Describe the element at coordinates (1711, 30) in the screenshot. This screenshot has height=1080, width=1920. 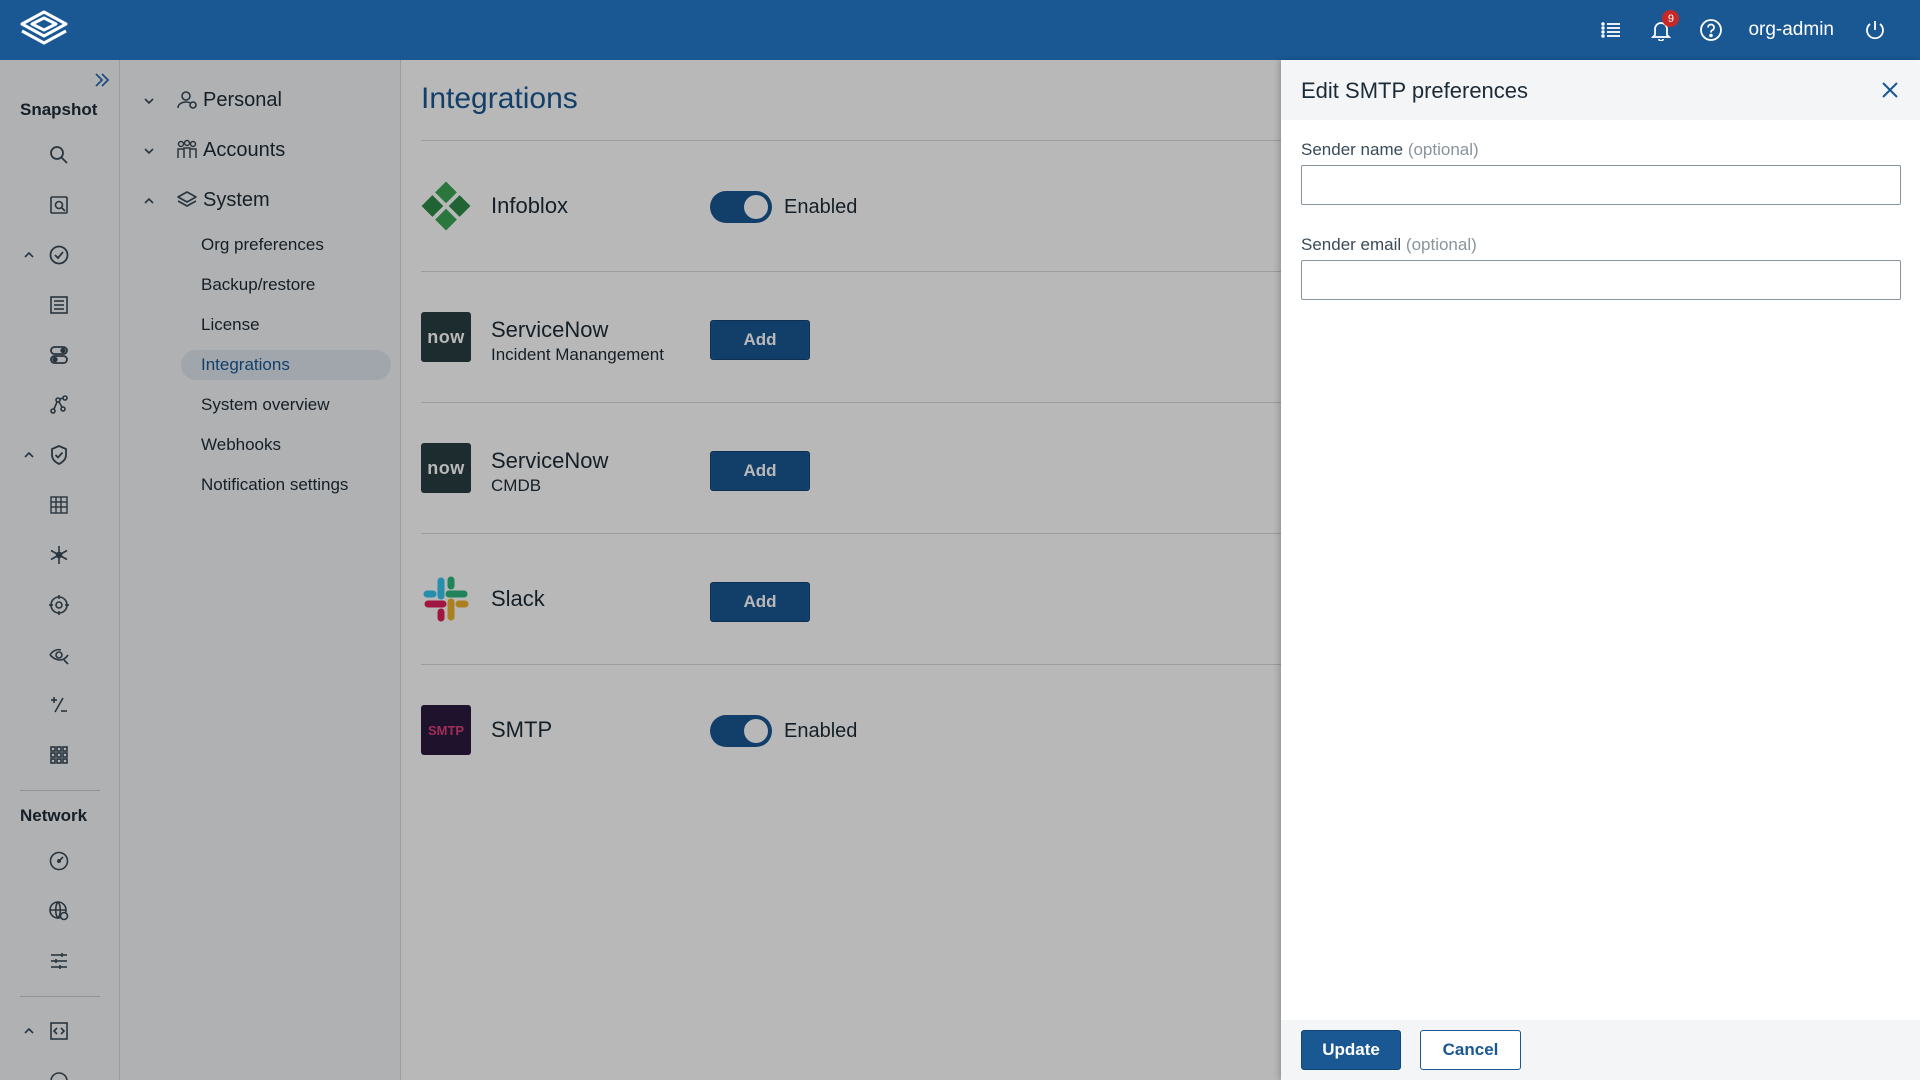
I see `help-icon` at that location.